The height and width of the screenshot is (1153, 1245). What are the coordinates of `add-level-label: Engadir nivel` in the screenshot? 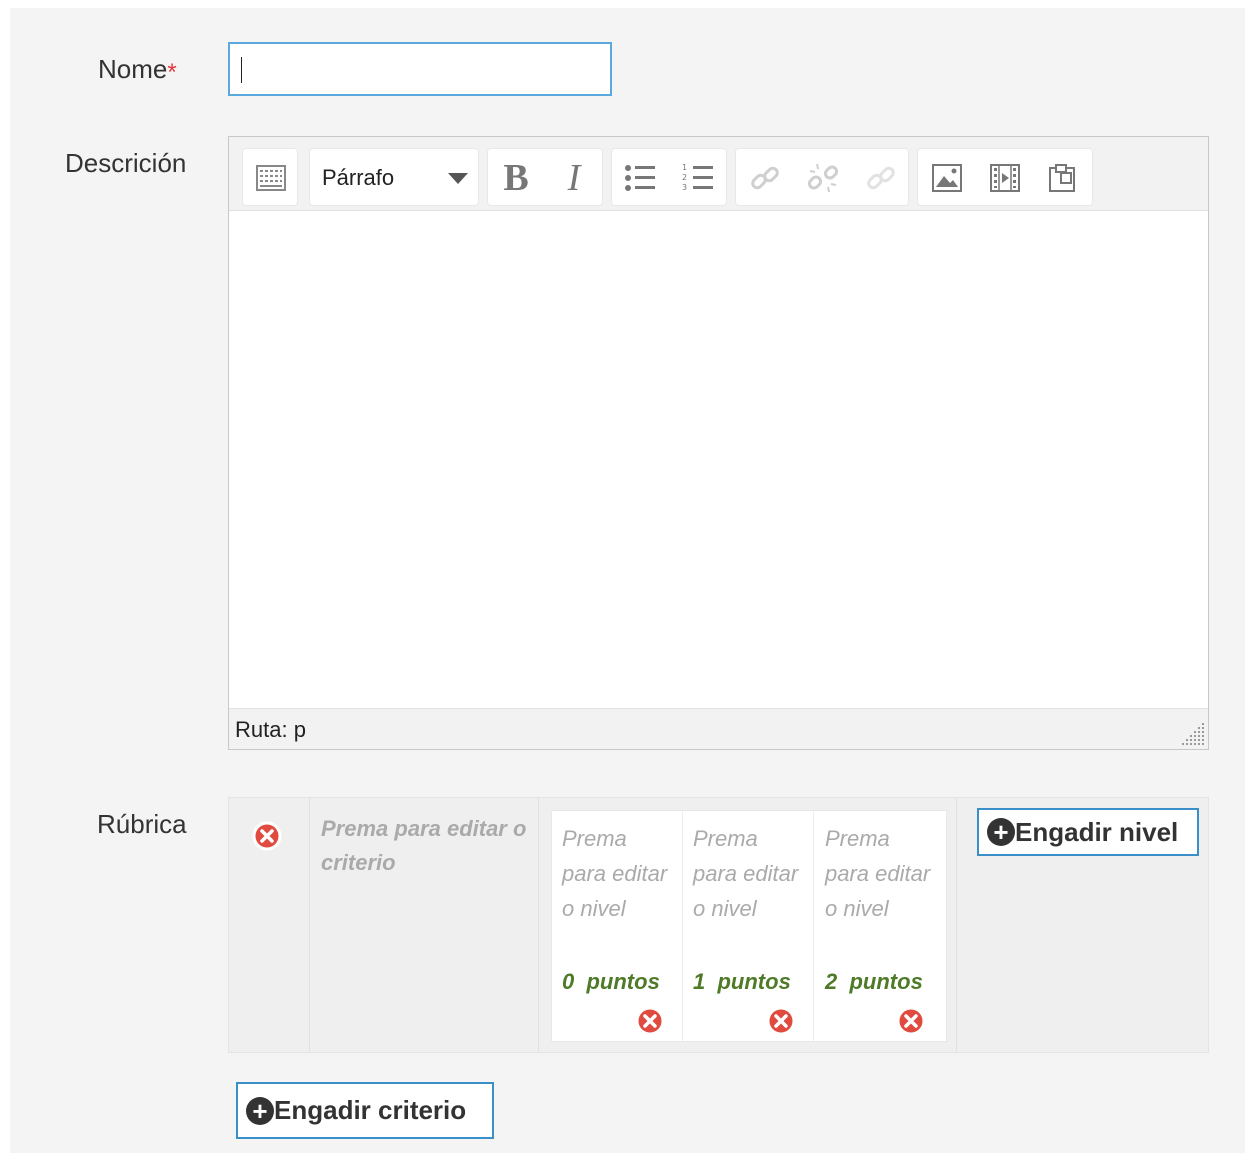 It's located at (1097, 831).